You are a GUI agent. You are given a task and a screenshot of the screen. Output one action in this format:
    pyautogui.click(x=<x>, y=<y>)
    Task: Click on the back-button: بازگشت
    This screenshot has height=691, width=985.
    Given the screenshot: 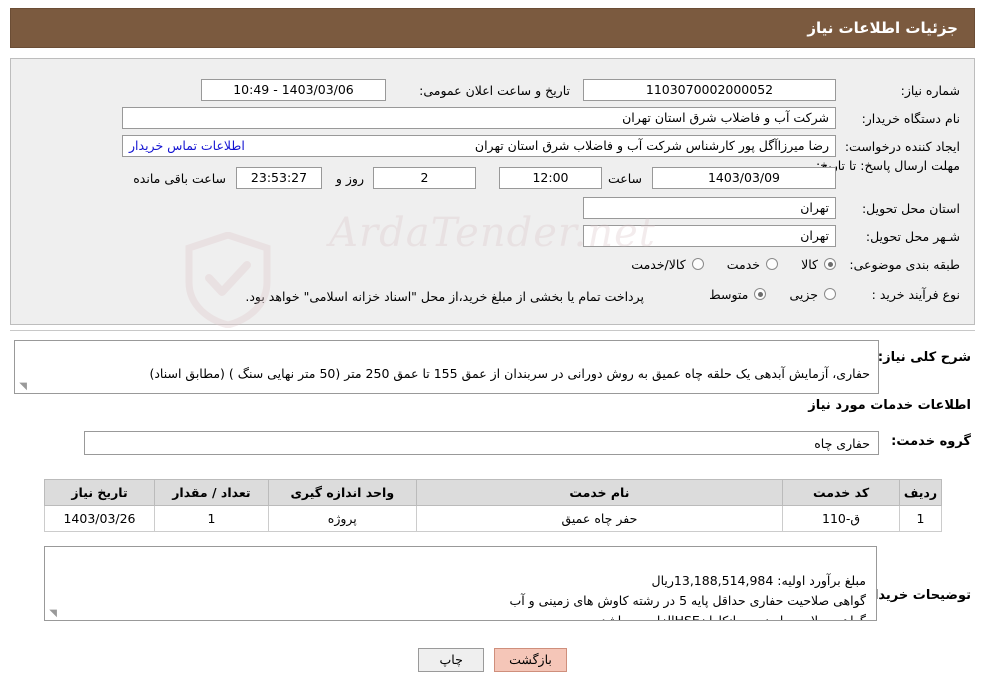 What is the action you would take?
    pyautogui.click(x=530, y=660)
    